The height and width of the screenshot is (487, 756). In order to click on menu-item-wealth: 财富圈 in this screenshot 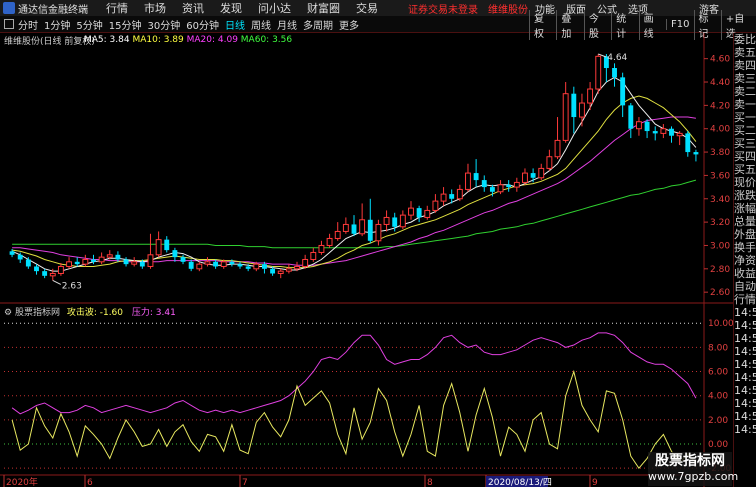, I will do `click(323, 8)`.